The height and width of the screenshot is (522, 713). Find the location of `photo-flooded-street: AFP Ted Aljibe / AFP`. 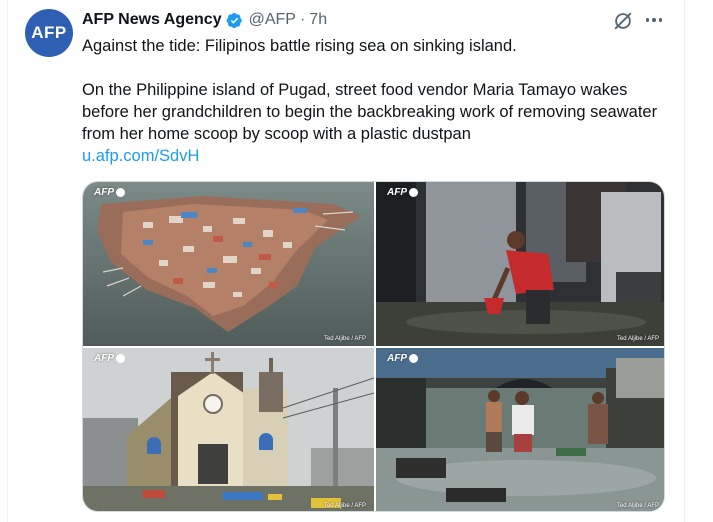

photo-flooded-street: AFP Ted Aljibe / AFP is located at coordinates (520, 429).